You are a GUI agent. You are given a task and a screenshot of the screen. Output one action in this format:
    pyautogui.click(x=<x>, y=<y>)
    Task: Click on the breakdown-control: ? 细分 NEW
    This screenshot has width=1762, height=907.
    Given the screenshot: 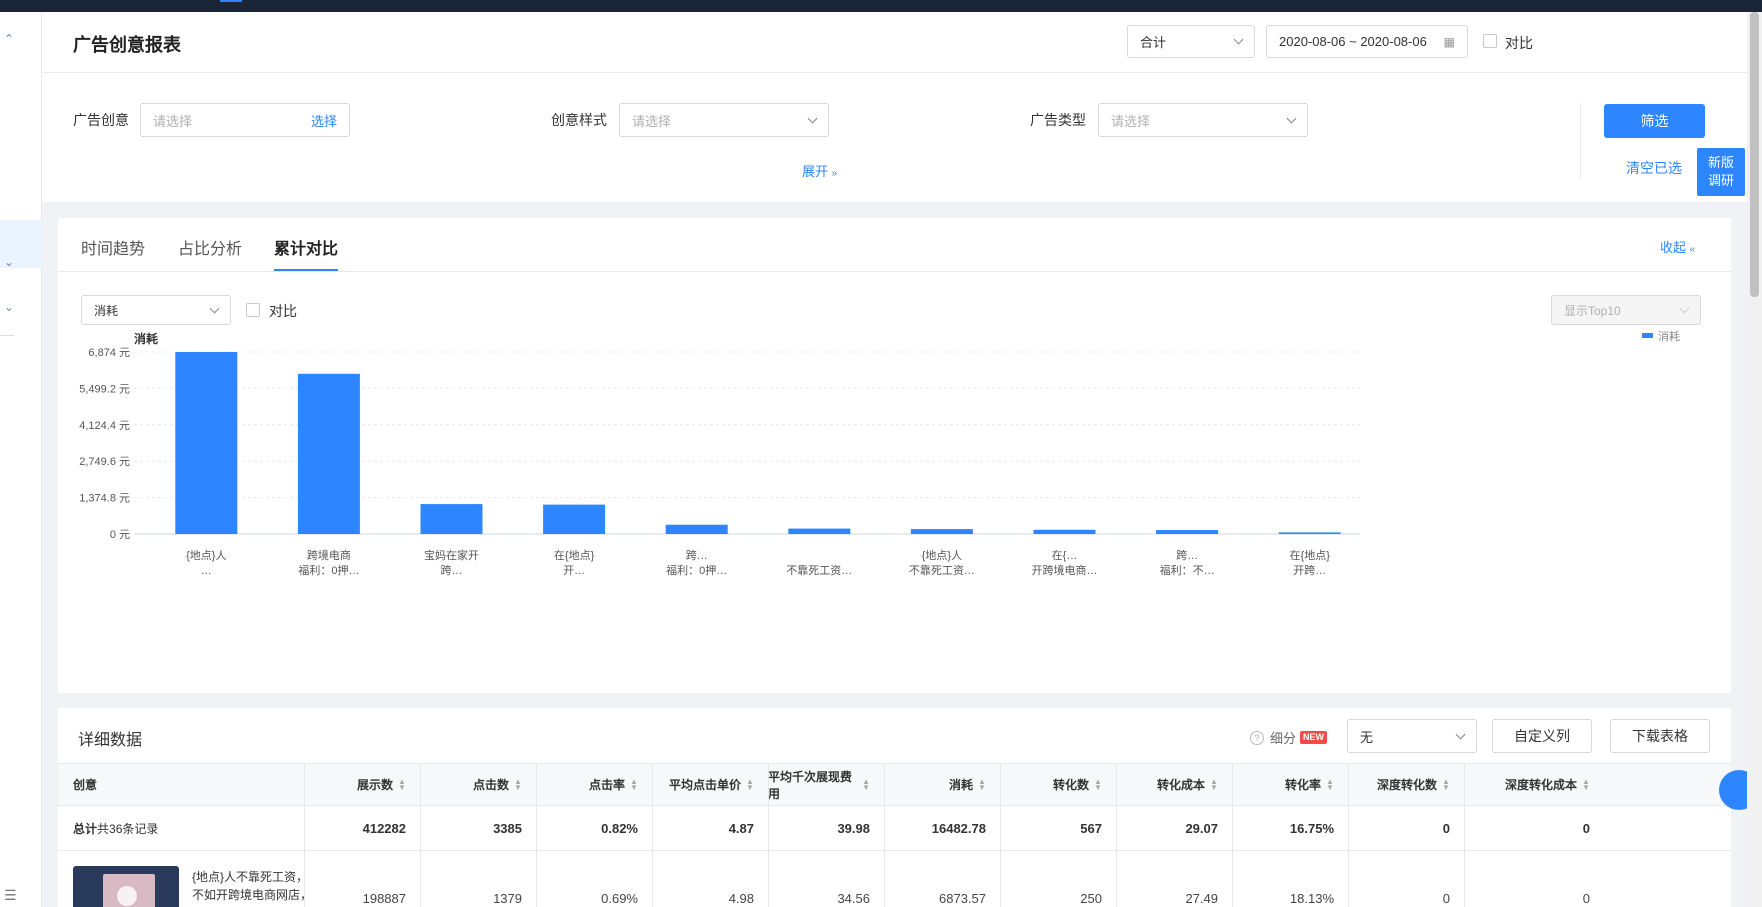 What is the action you would take?
    pyautogui.click(x=1289, y=737)
    